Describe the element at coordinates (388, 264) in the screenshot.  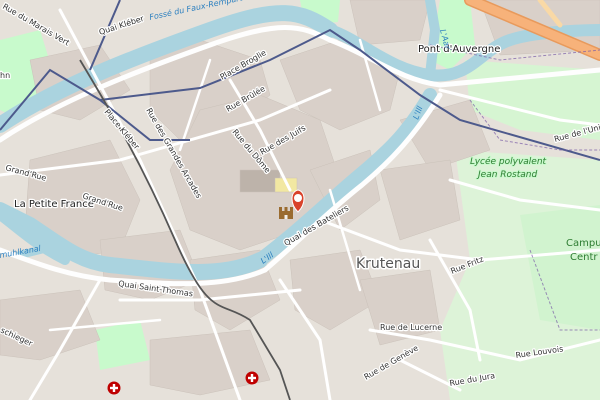
I see `district-label-krutenau: Krutenau` at that location.